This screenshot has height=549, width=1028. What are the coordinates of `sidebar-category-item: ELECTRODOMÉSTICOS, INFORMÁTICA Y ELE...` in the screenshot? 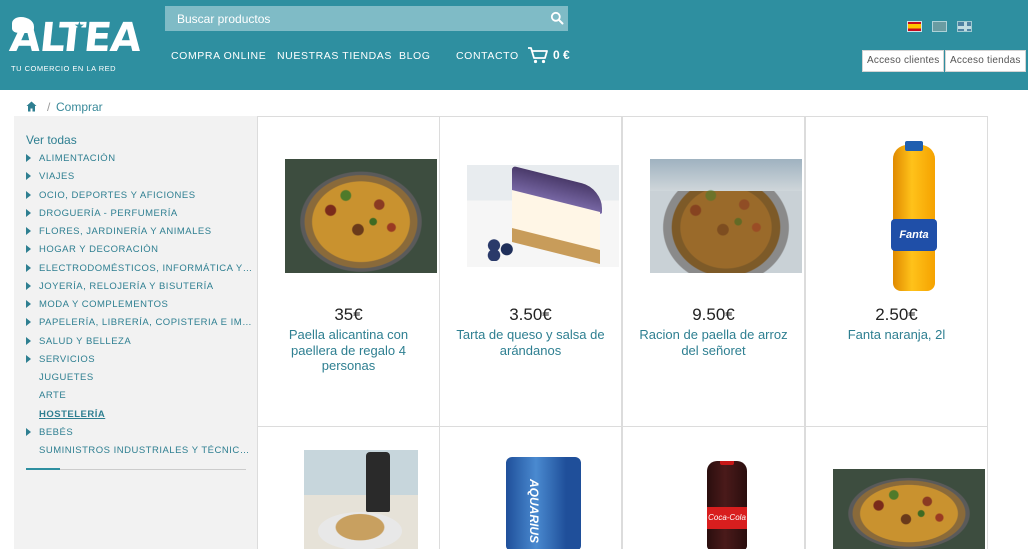 It's located at (139, 270).